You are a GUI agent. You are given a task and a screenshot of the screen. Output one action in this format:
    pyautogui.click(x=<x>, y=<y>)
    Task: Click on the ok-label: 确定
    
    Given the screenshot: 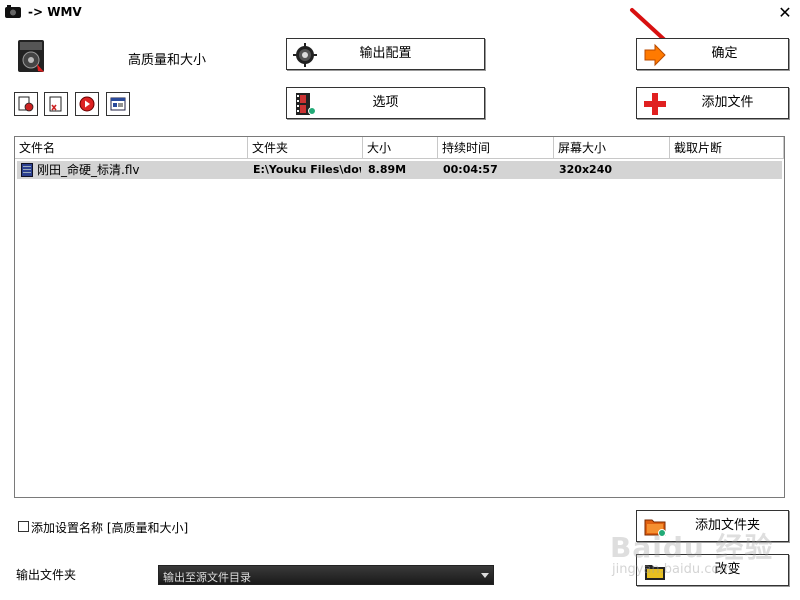 What is the action you would take?
    pyautogui.click(x=724, y=53)
    